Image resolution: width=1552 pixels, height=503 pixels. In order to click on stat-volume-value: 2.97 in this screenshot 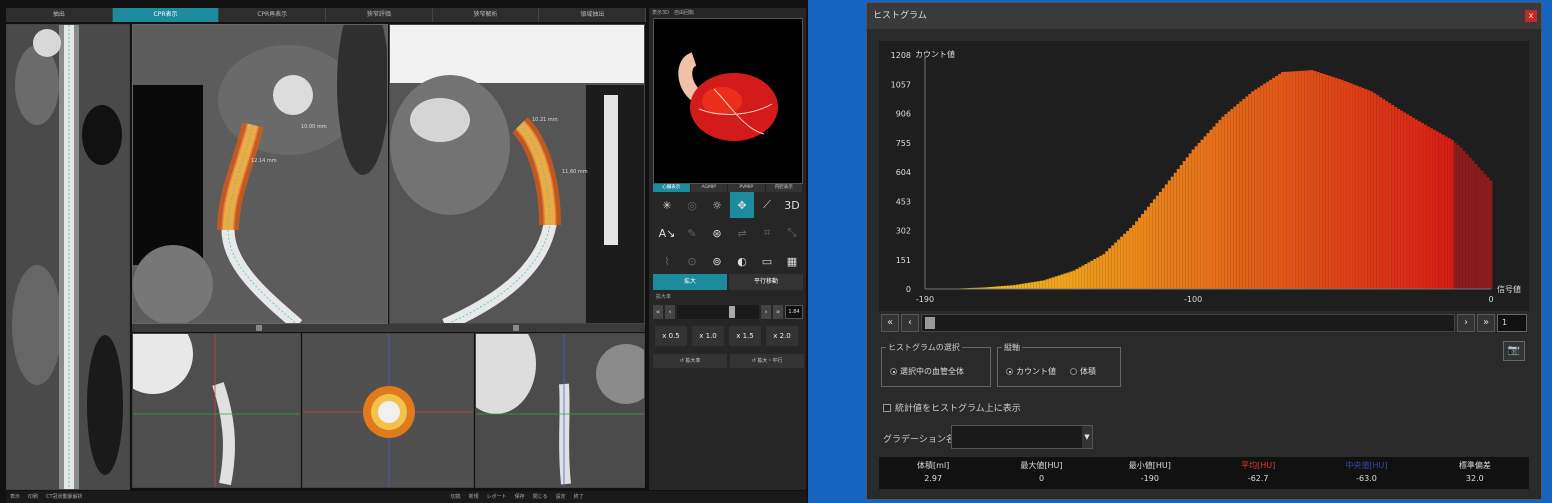, I will do `click(933, 478)`.